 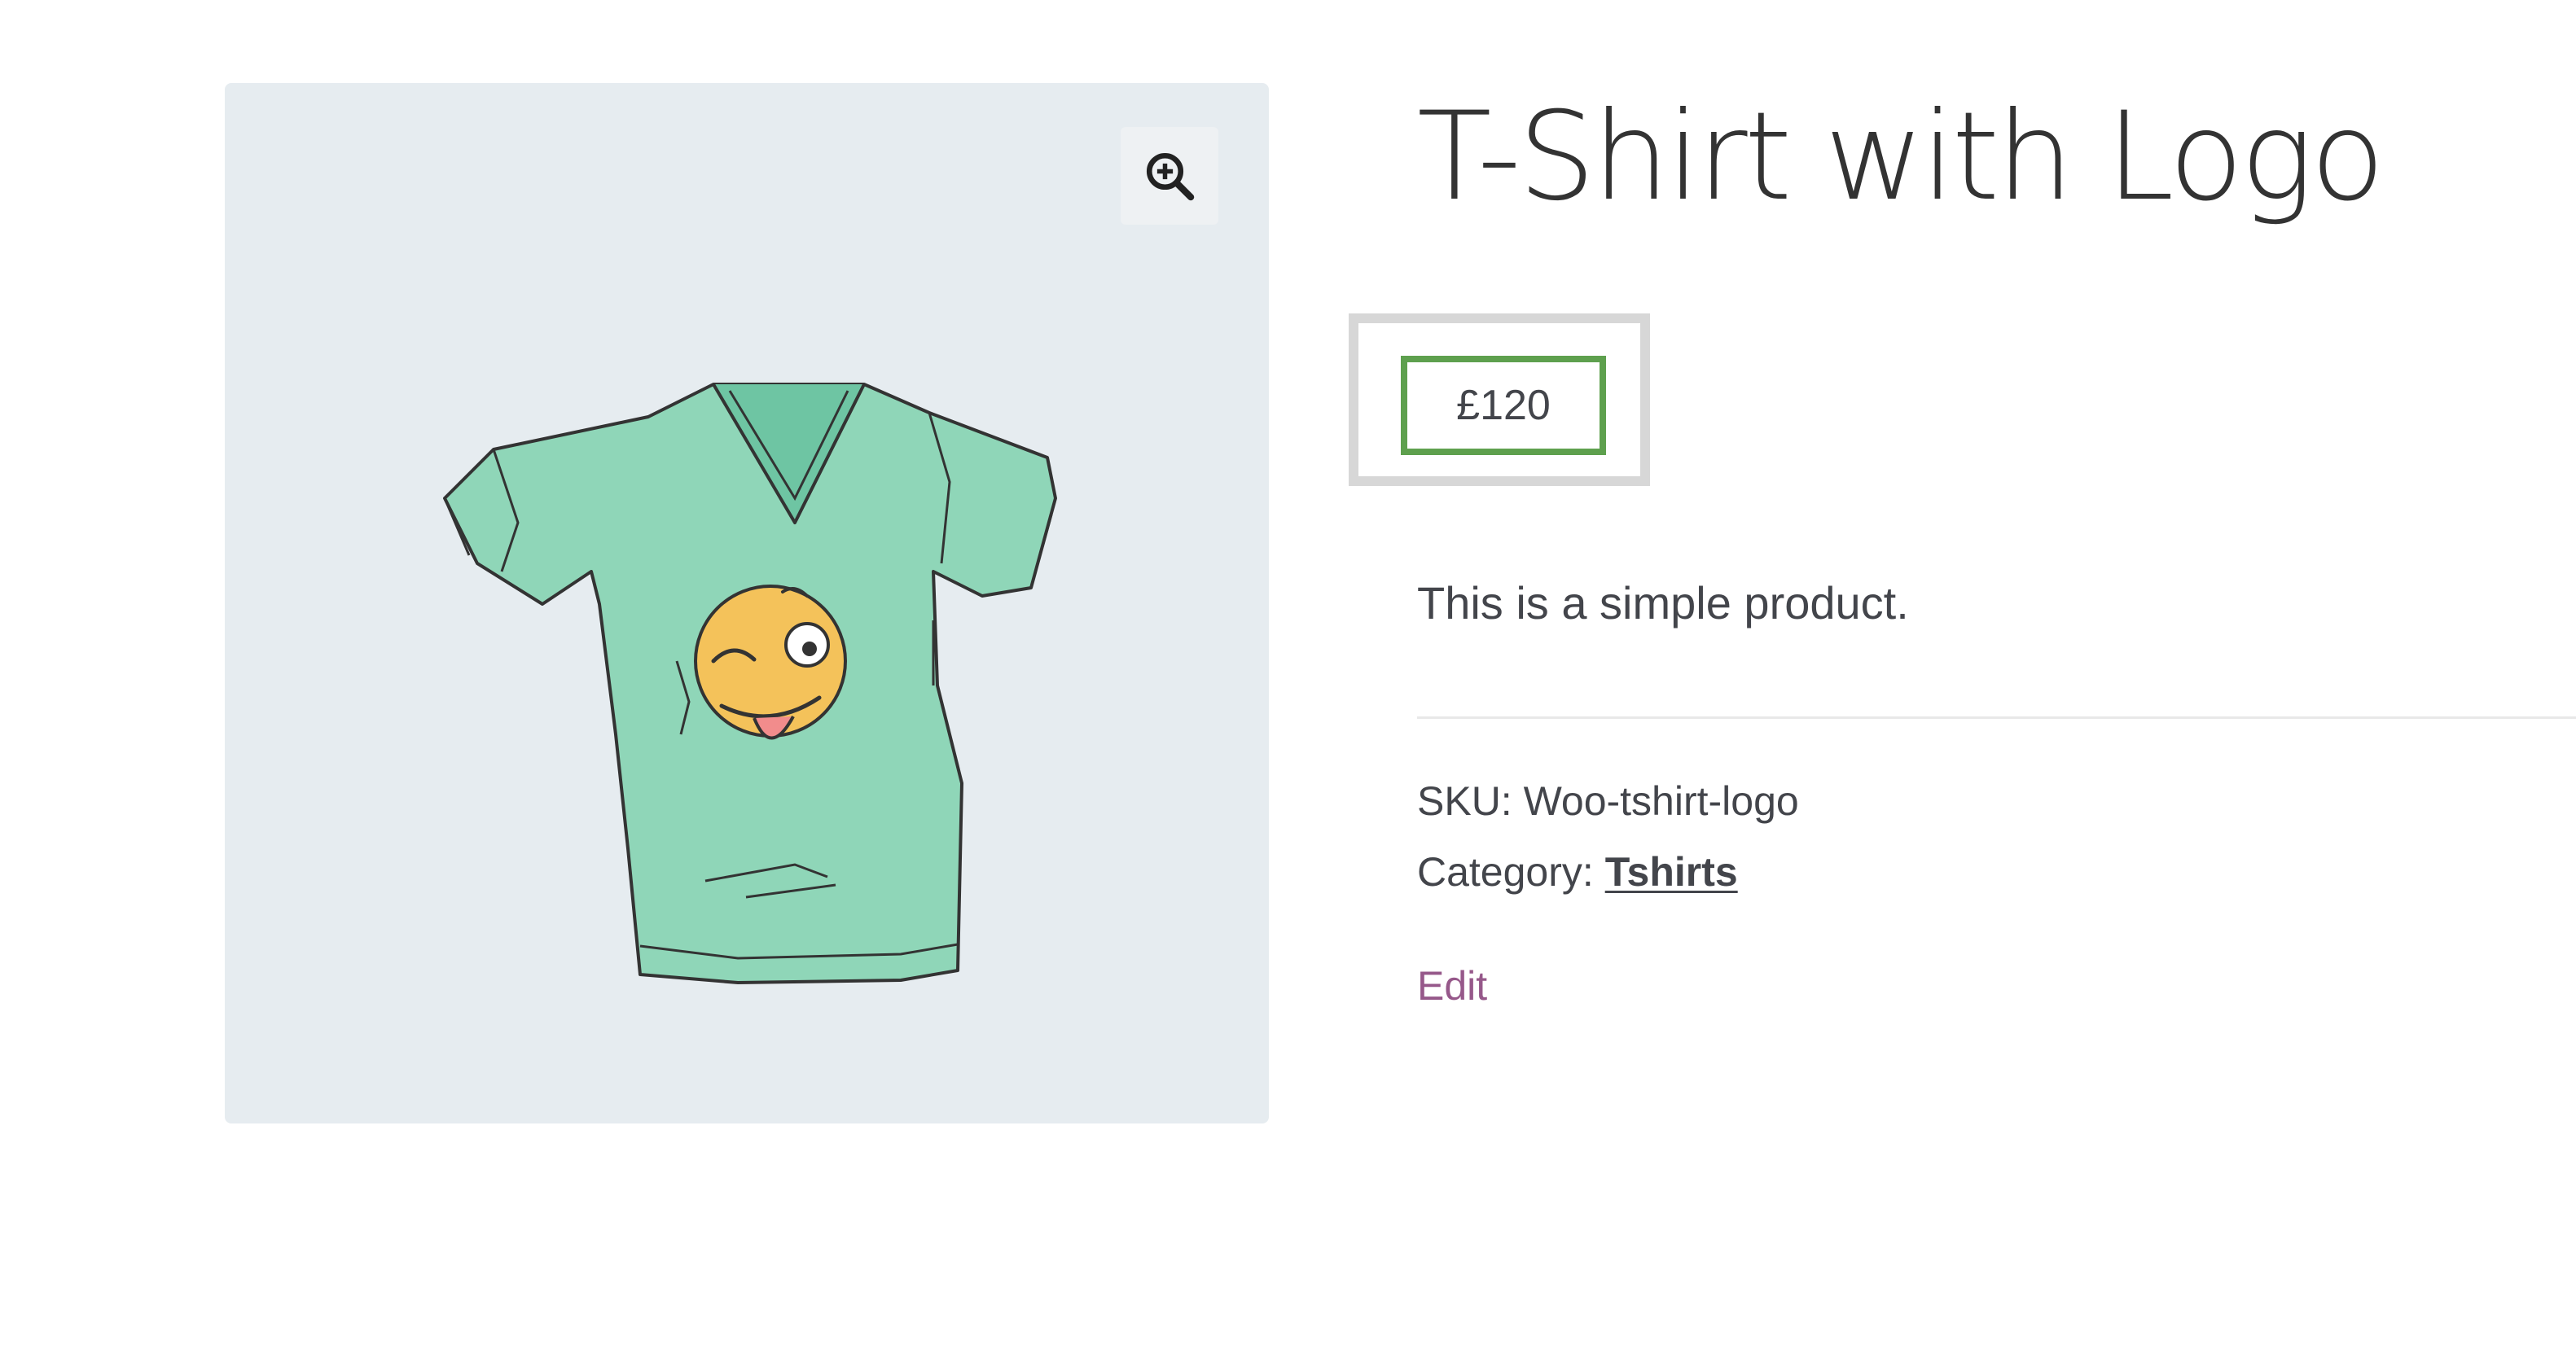 What do you see at coordinates (1505, 872) in the screenshot?
I see `category-label: Category:` at bounding box center [1505, 872].